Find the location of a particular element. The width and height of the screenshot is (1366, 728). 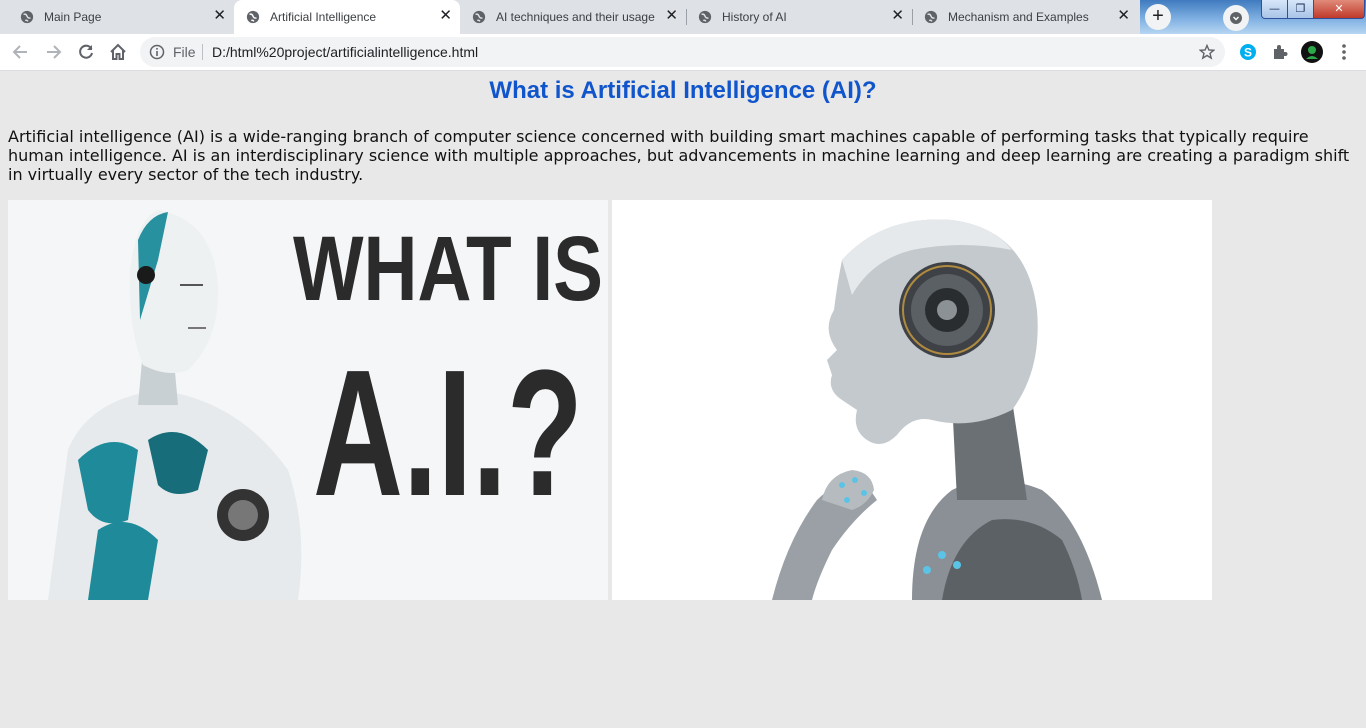

divider is located at coordinates (202, 52).